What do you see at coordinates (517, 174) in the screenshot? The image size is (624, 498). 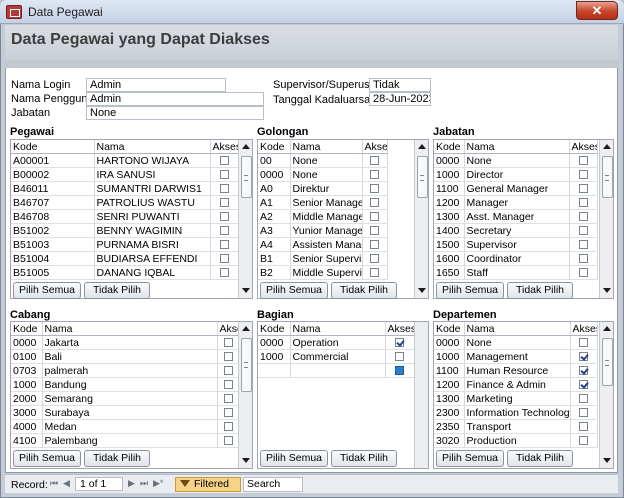 I see `jabatan-nama-cell: Director` at bounding box center [517, 174].